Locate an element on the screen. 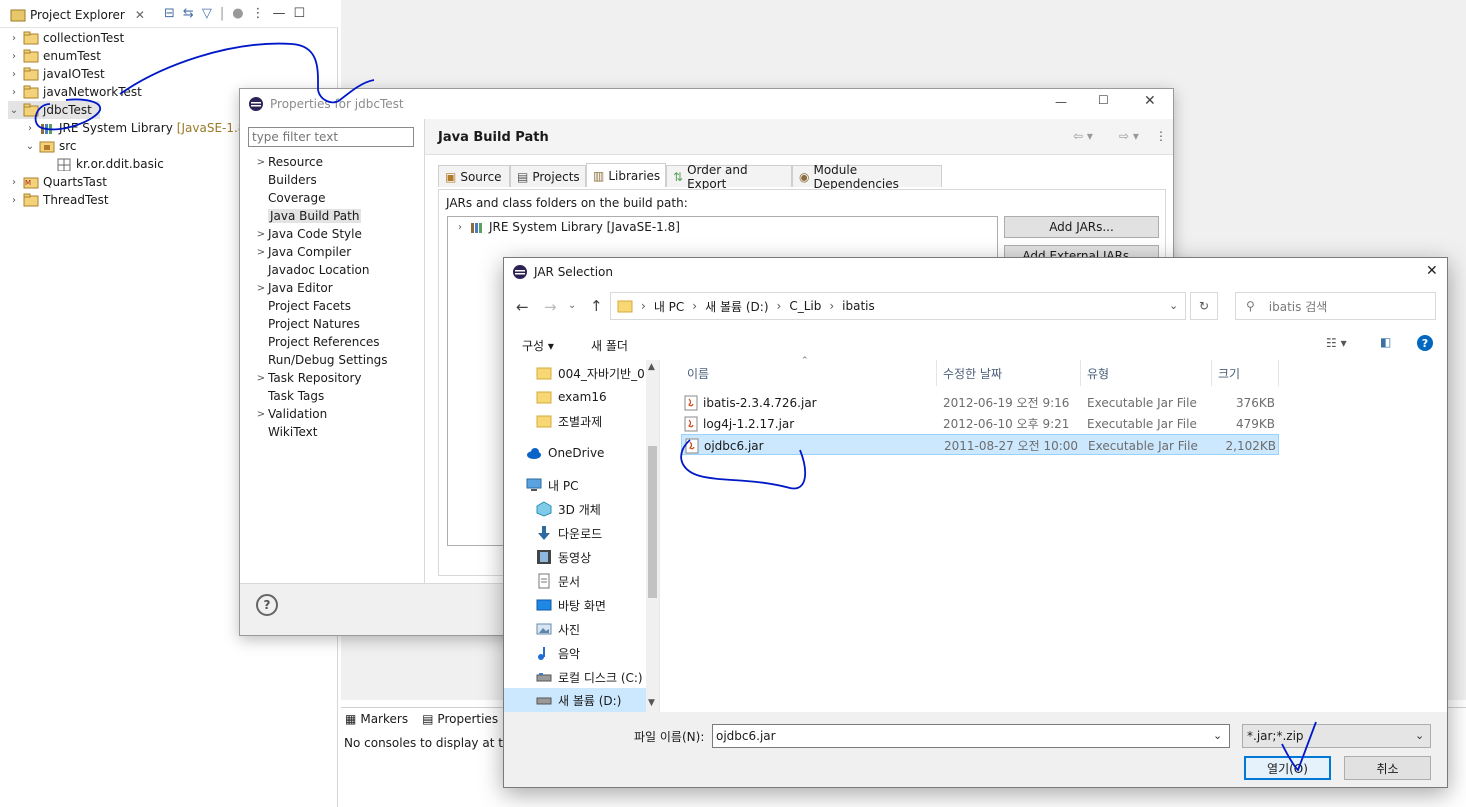 The height and width of the screenshot is (807, 1466). breadcrumb-item: C_Lib is located at coordinates (805, 306).